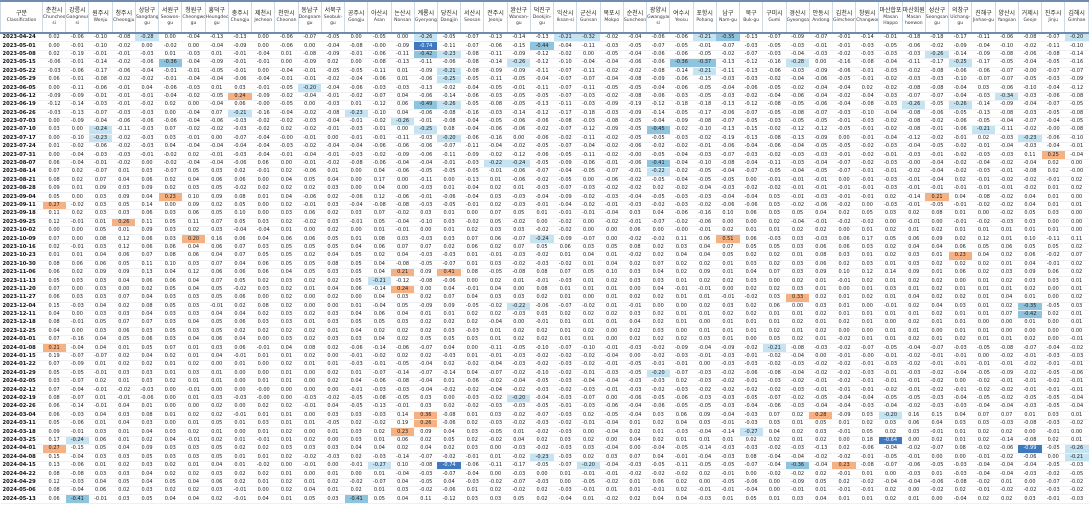 The height and width of the screenshot is (507, 1089). What do you see at coordinates (21, 483) in the screenshot?
I see `row-date: 2024-04-29` at bounding box center [21, 483].